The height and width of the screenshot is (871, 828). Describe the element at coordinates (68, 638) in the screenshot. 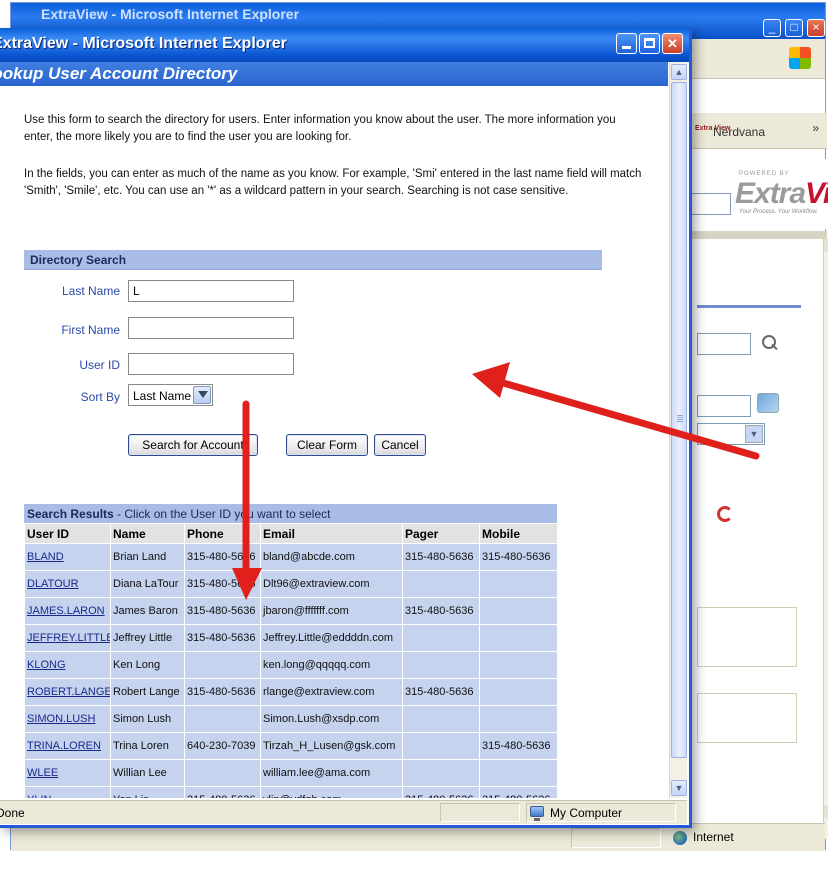

I see `user-id-link: JEFFREY.LITTLE` at that location.